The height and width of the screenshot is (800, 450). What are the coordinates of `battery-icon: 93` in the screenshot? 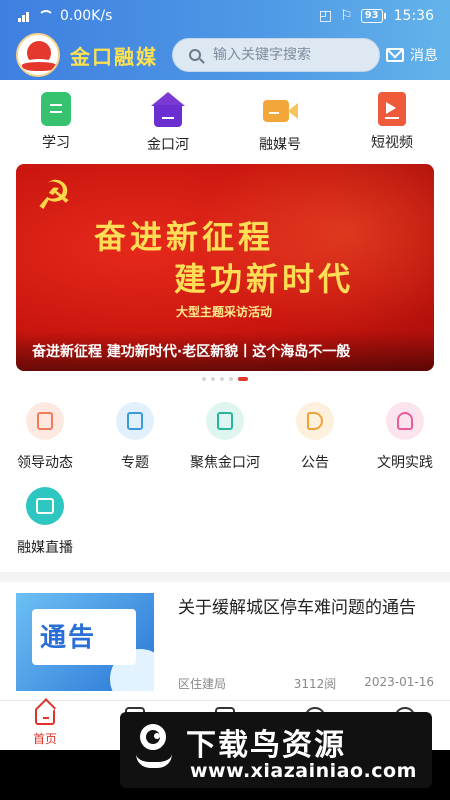 It's located at (373, 16).